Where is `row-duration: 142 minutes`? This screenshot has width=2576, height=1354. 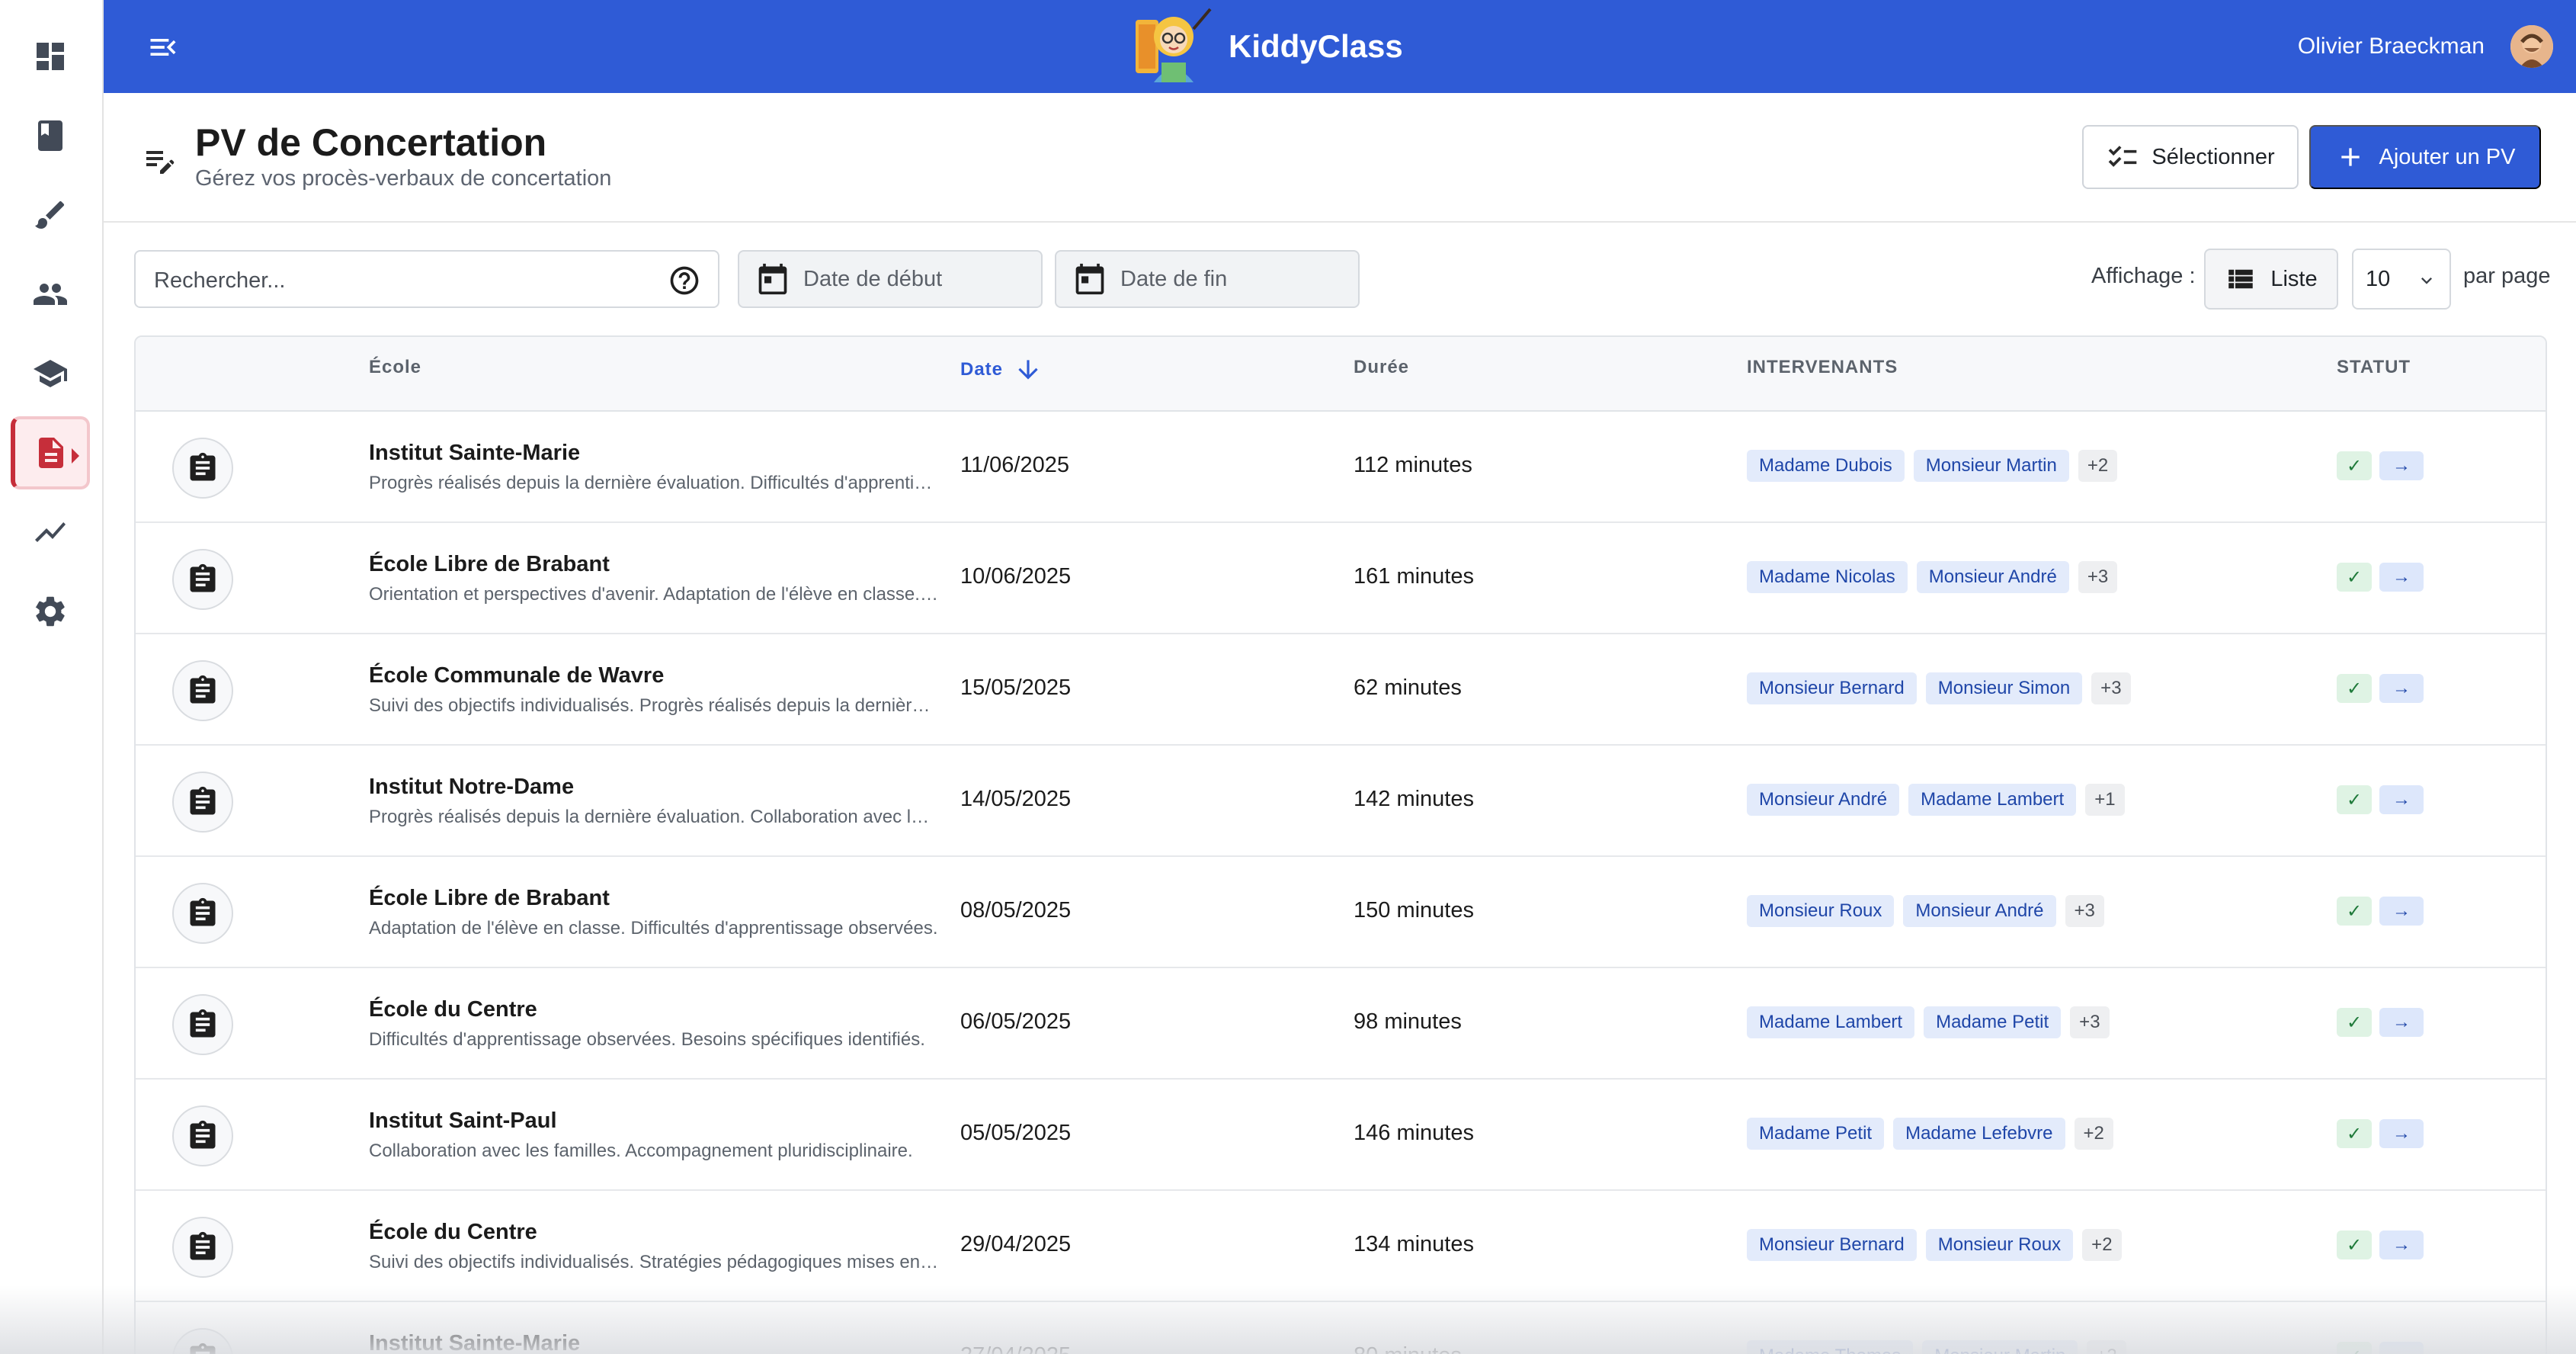 row-duration: 142 minutes is located at coordinates (1414, 799).